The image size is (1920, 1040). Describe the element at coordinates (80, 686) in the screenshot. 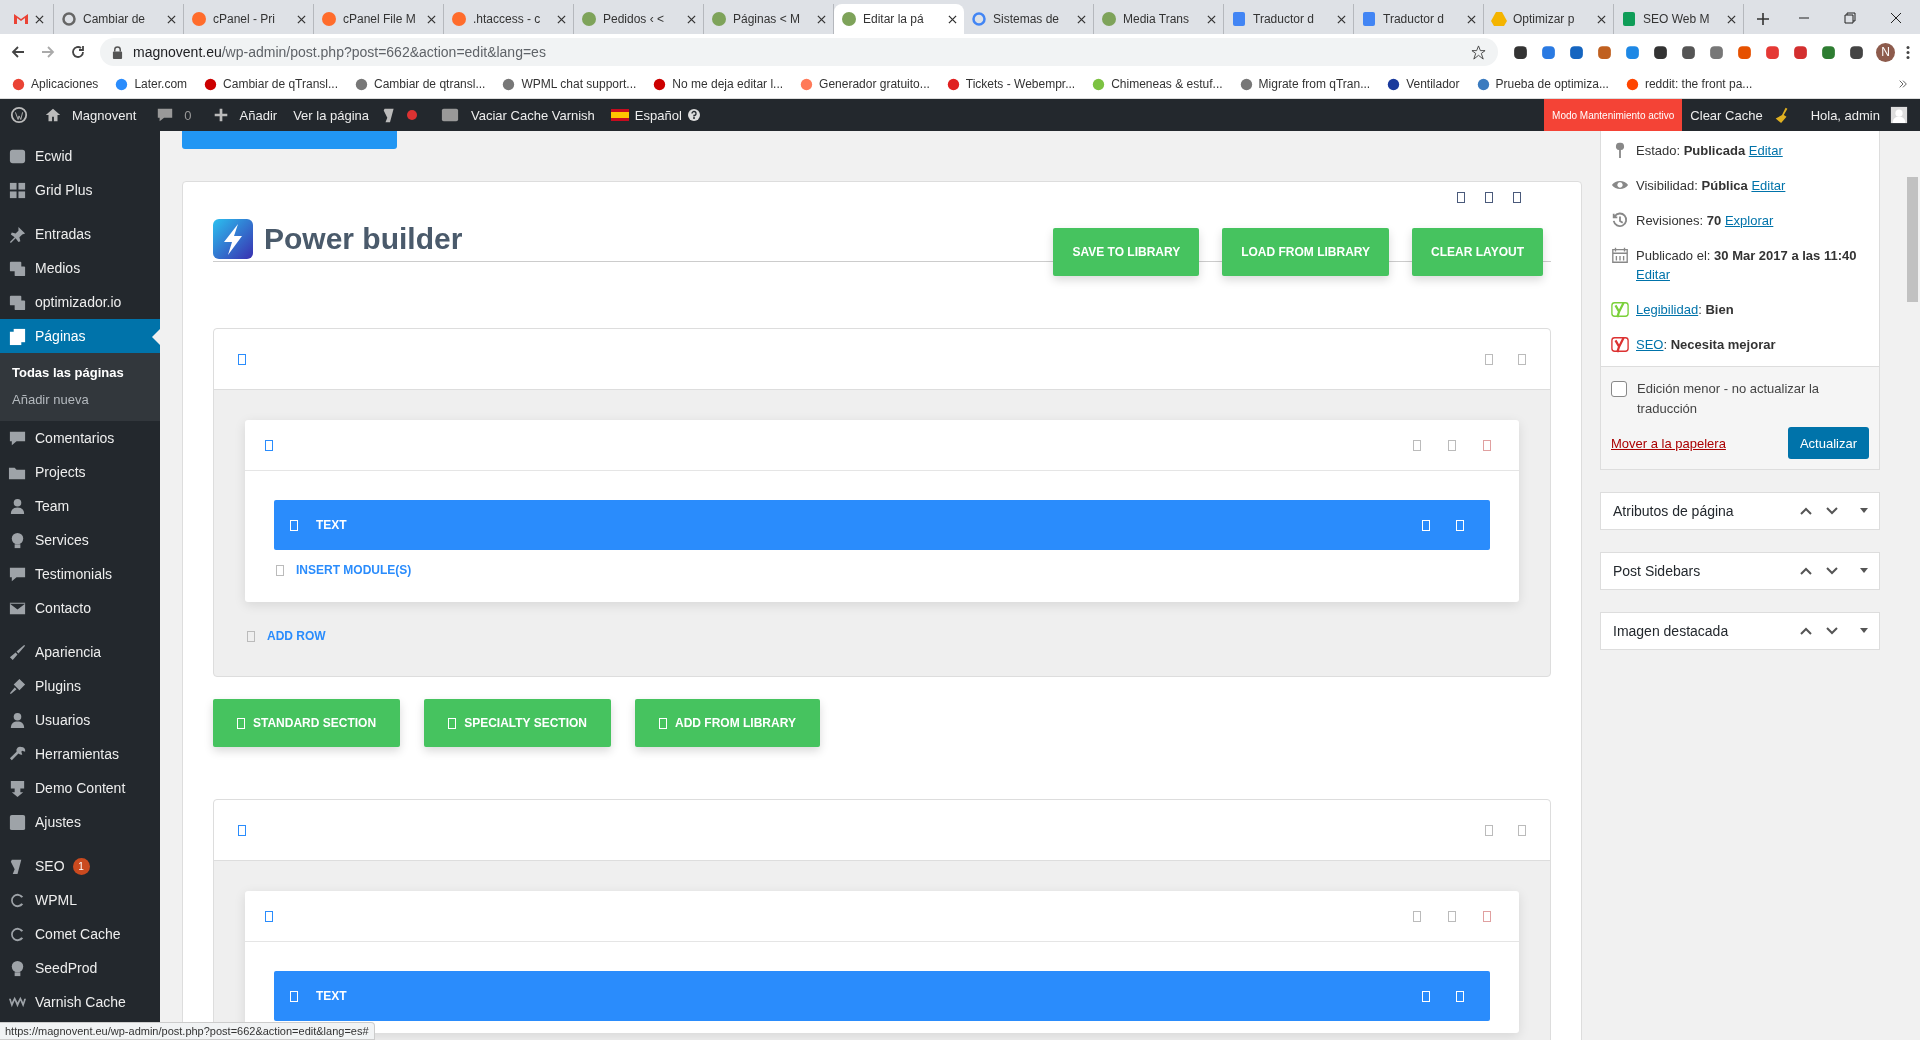

I see `menu-item: Plugins` at that location.